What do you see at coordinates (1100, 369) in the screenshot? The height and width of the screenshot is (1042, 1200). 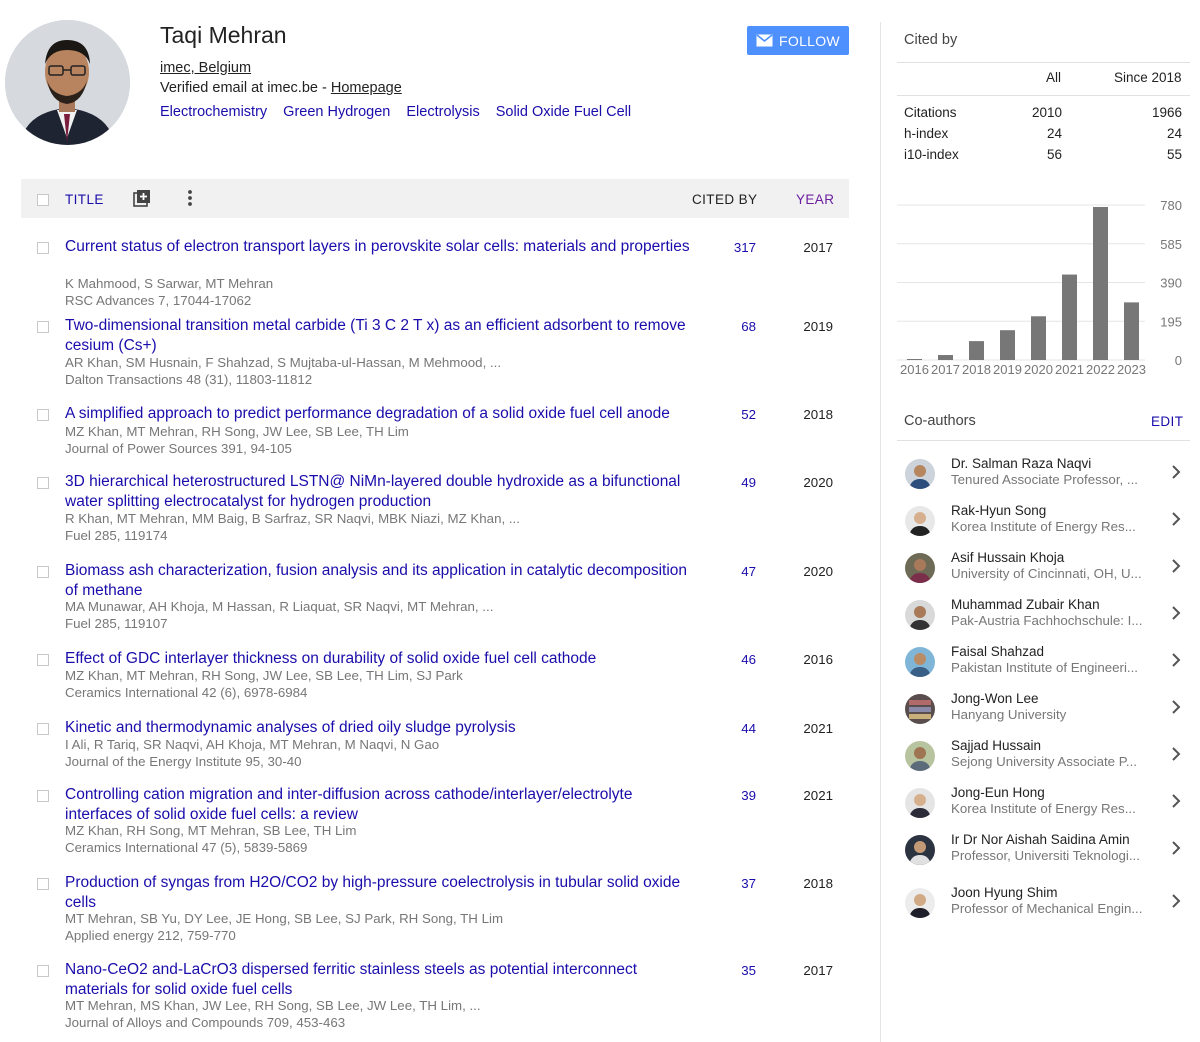 I see `chart-x-tick-label: 2022` at bounding box center [1100, 369].